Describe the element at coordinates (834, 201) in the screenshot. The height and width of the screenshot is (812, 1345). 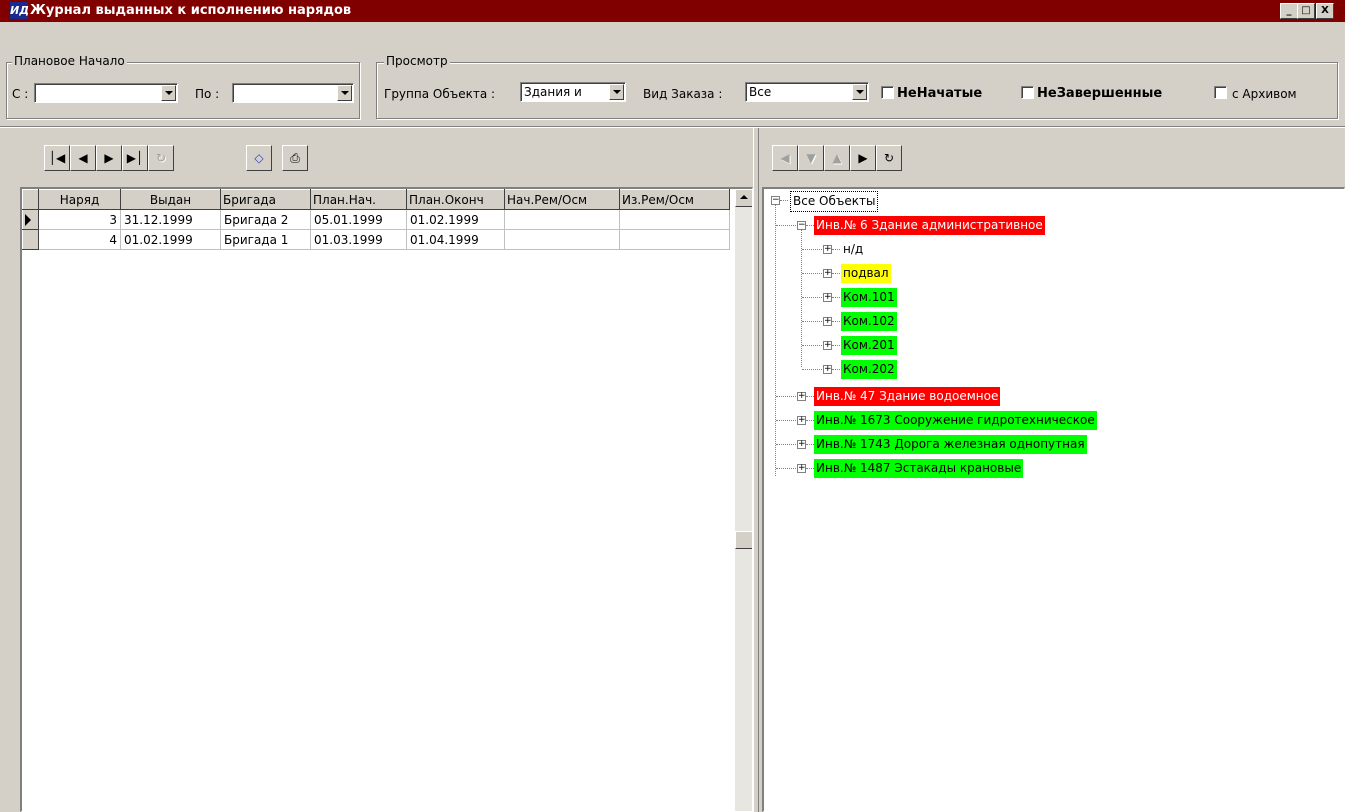
I see `tree-root: Все Объекты` at that location.